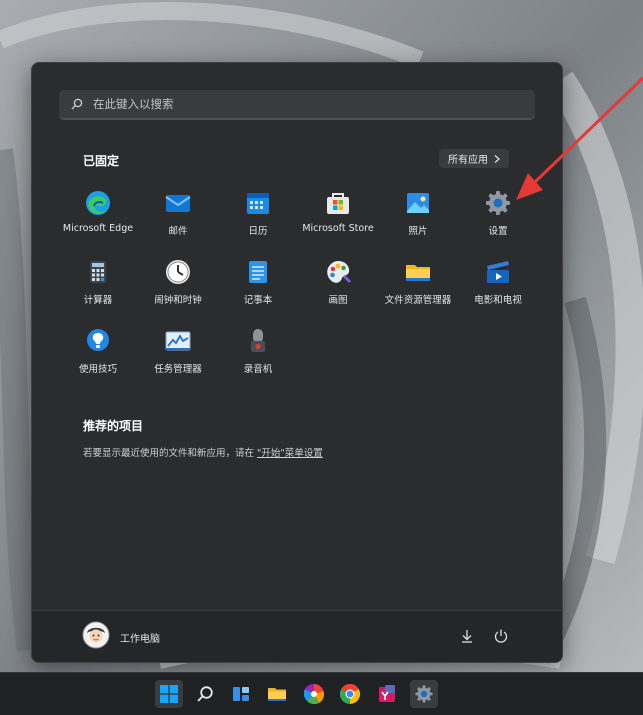 This screenshot has height=715, width=643. Describe the element at coordinates (498, 272) in the screenshot. I see `movies-tv-icon` at that location.